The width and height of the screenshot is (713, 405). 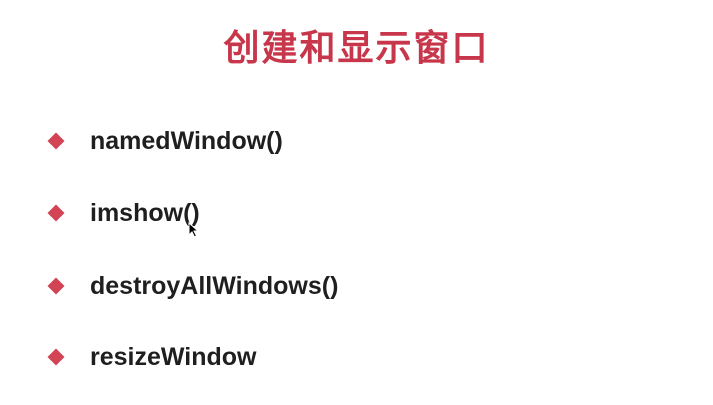 I want to click on bullet-item: resizeWindow, so click(x=150, y=357).